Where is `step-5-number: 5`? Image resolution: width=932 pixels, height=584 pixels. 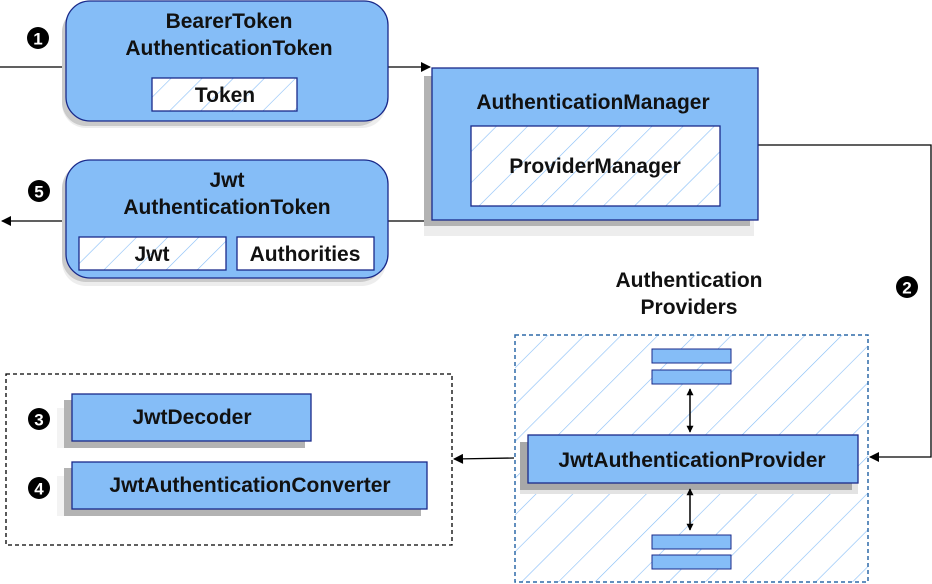
step-5-number: 5 is located at coordinates (38, 192).